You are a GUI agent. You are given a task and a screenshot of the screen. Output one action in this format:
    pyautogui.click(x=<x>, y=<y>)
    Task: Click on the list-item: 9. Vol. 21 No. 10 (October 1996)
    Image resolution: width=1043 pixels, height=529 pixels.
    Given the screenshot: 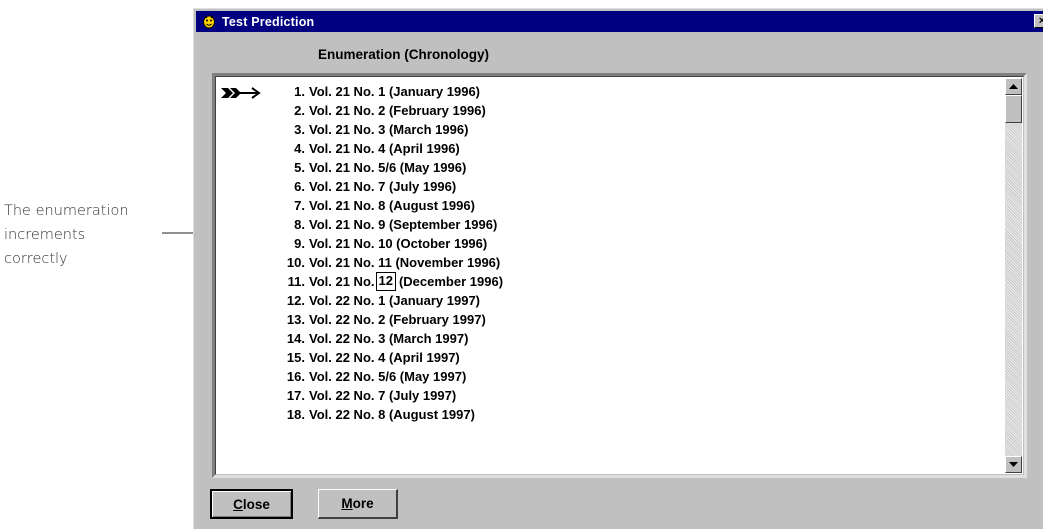 What is the action you would take?
    pyautogui.click(x=393, y=243)
    